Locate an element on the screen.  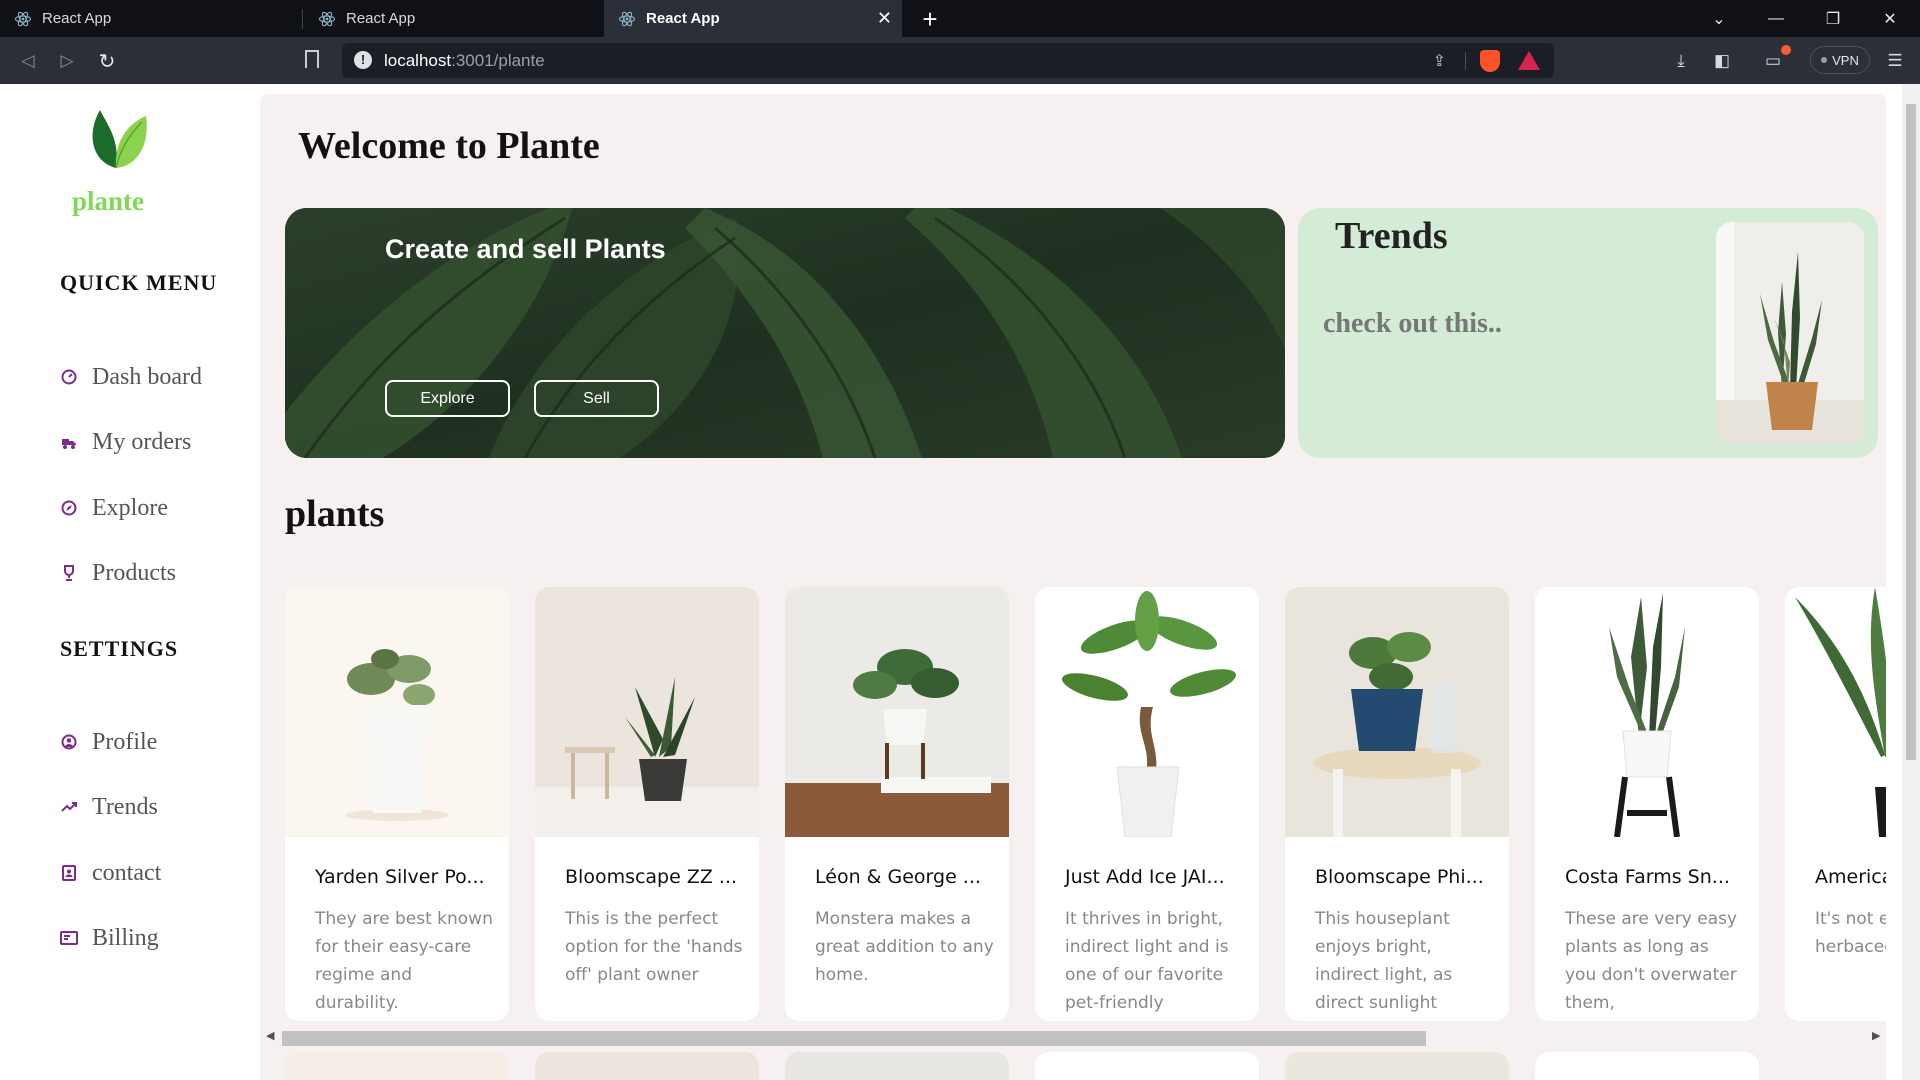
billing-icon is located at coordinates (69, 938).